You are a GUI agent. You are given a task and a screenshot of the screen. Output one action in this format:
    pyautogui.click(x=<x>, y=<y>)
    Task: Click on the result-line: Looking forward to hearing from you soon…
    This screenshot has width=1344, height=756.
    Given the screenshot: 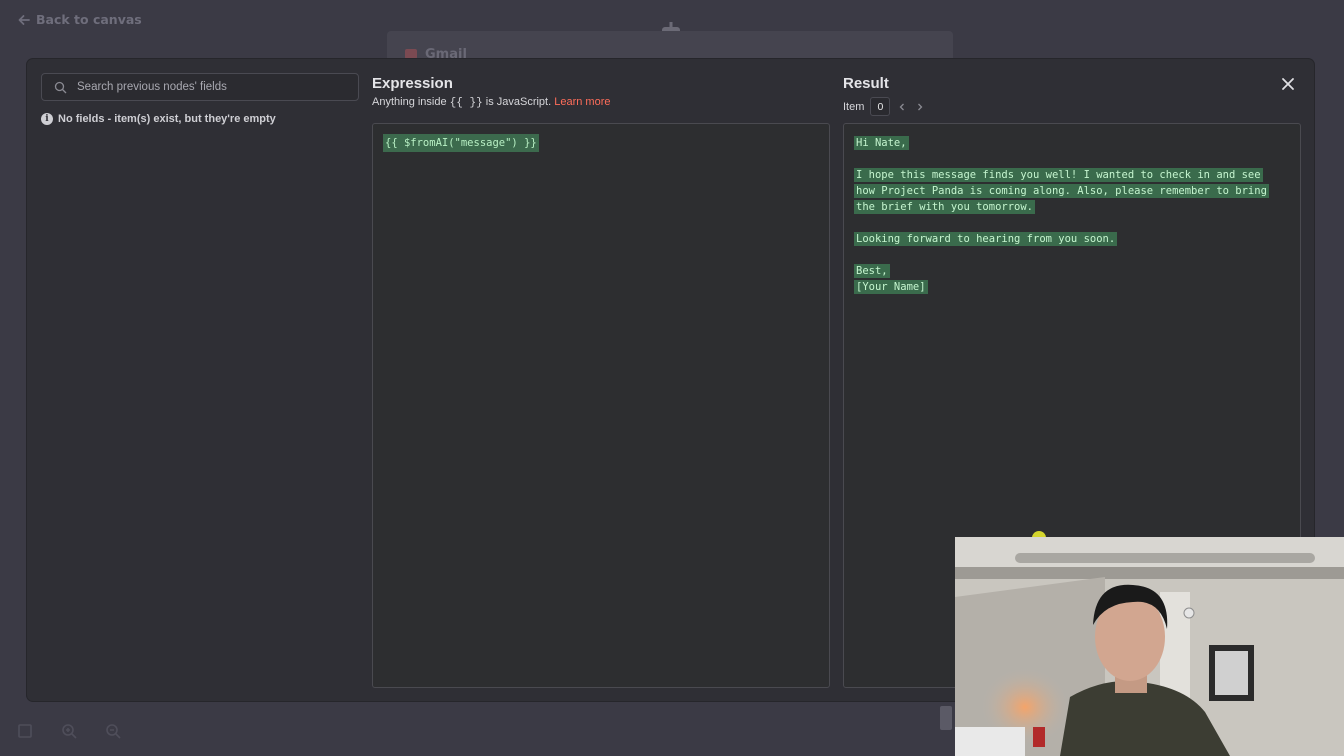 What is the action you would take?
    pyautogui.click(x=1061, y=239)
    